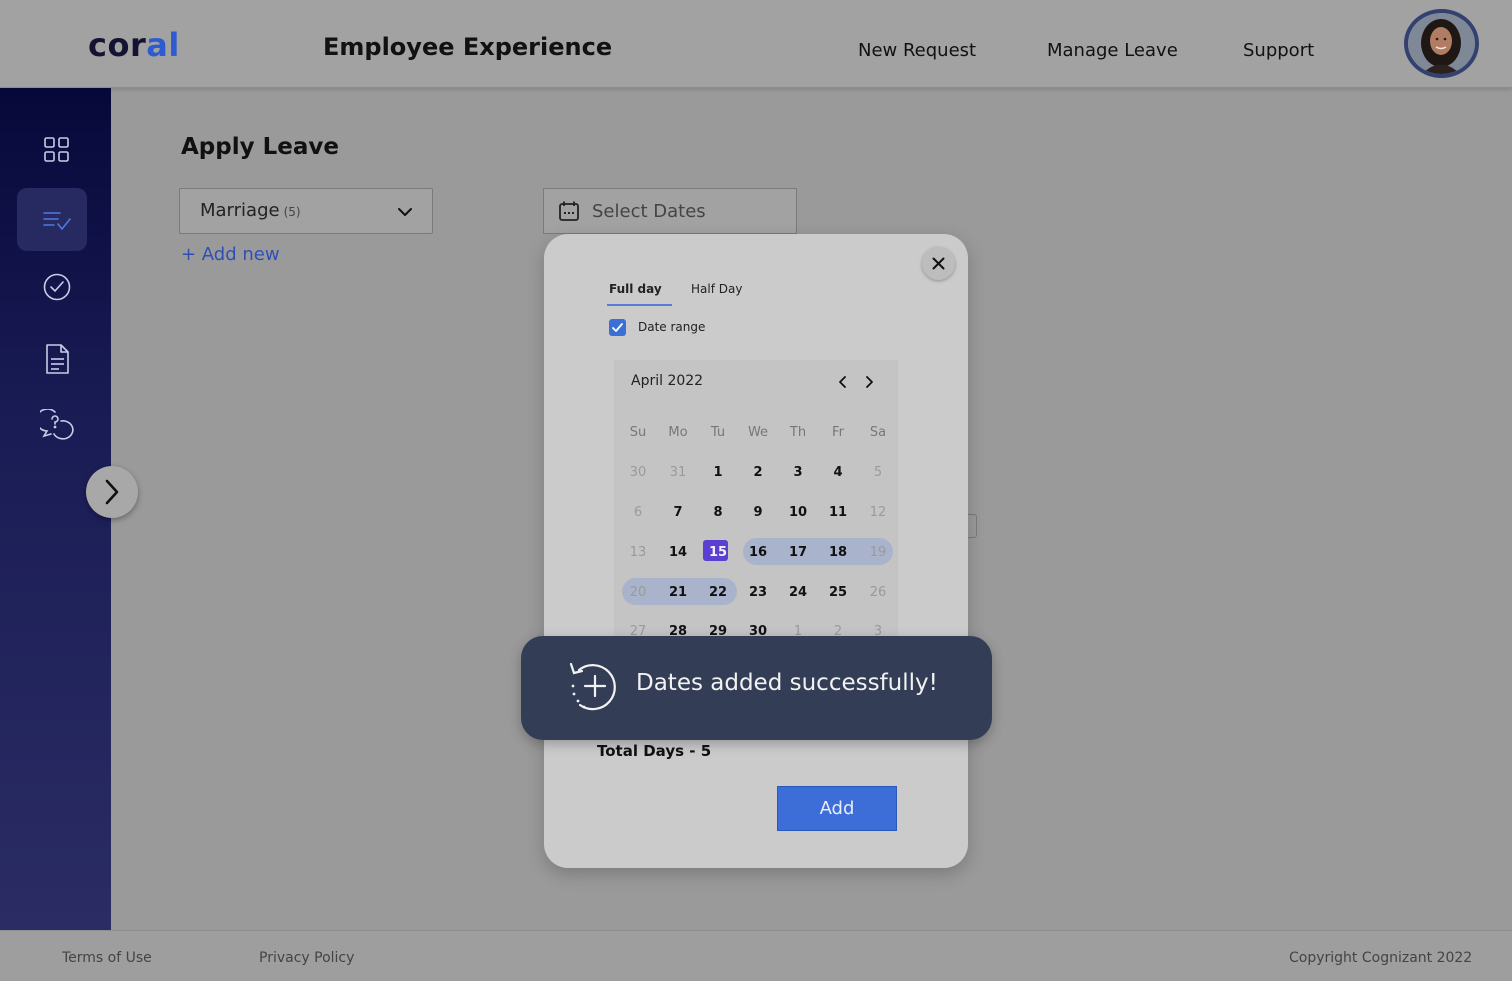 The height and width of the screenshot is (981, 1512). What do you see at coordinates (635, 289) in the screenshot?
I see `tab-full-day: Full day` at bounding box center [635, 289].